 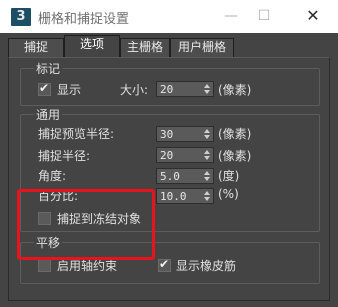 I want to click on marker-size-unit: (像素), so click(x=235, y=90).